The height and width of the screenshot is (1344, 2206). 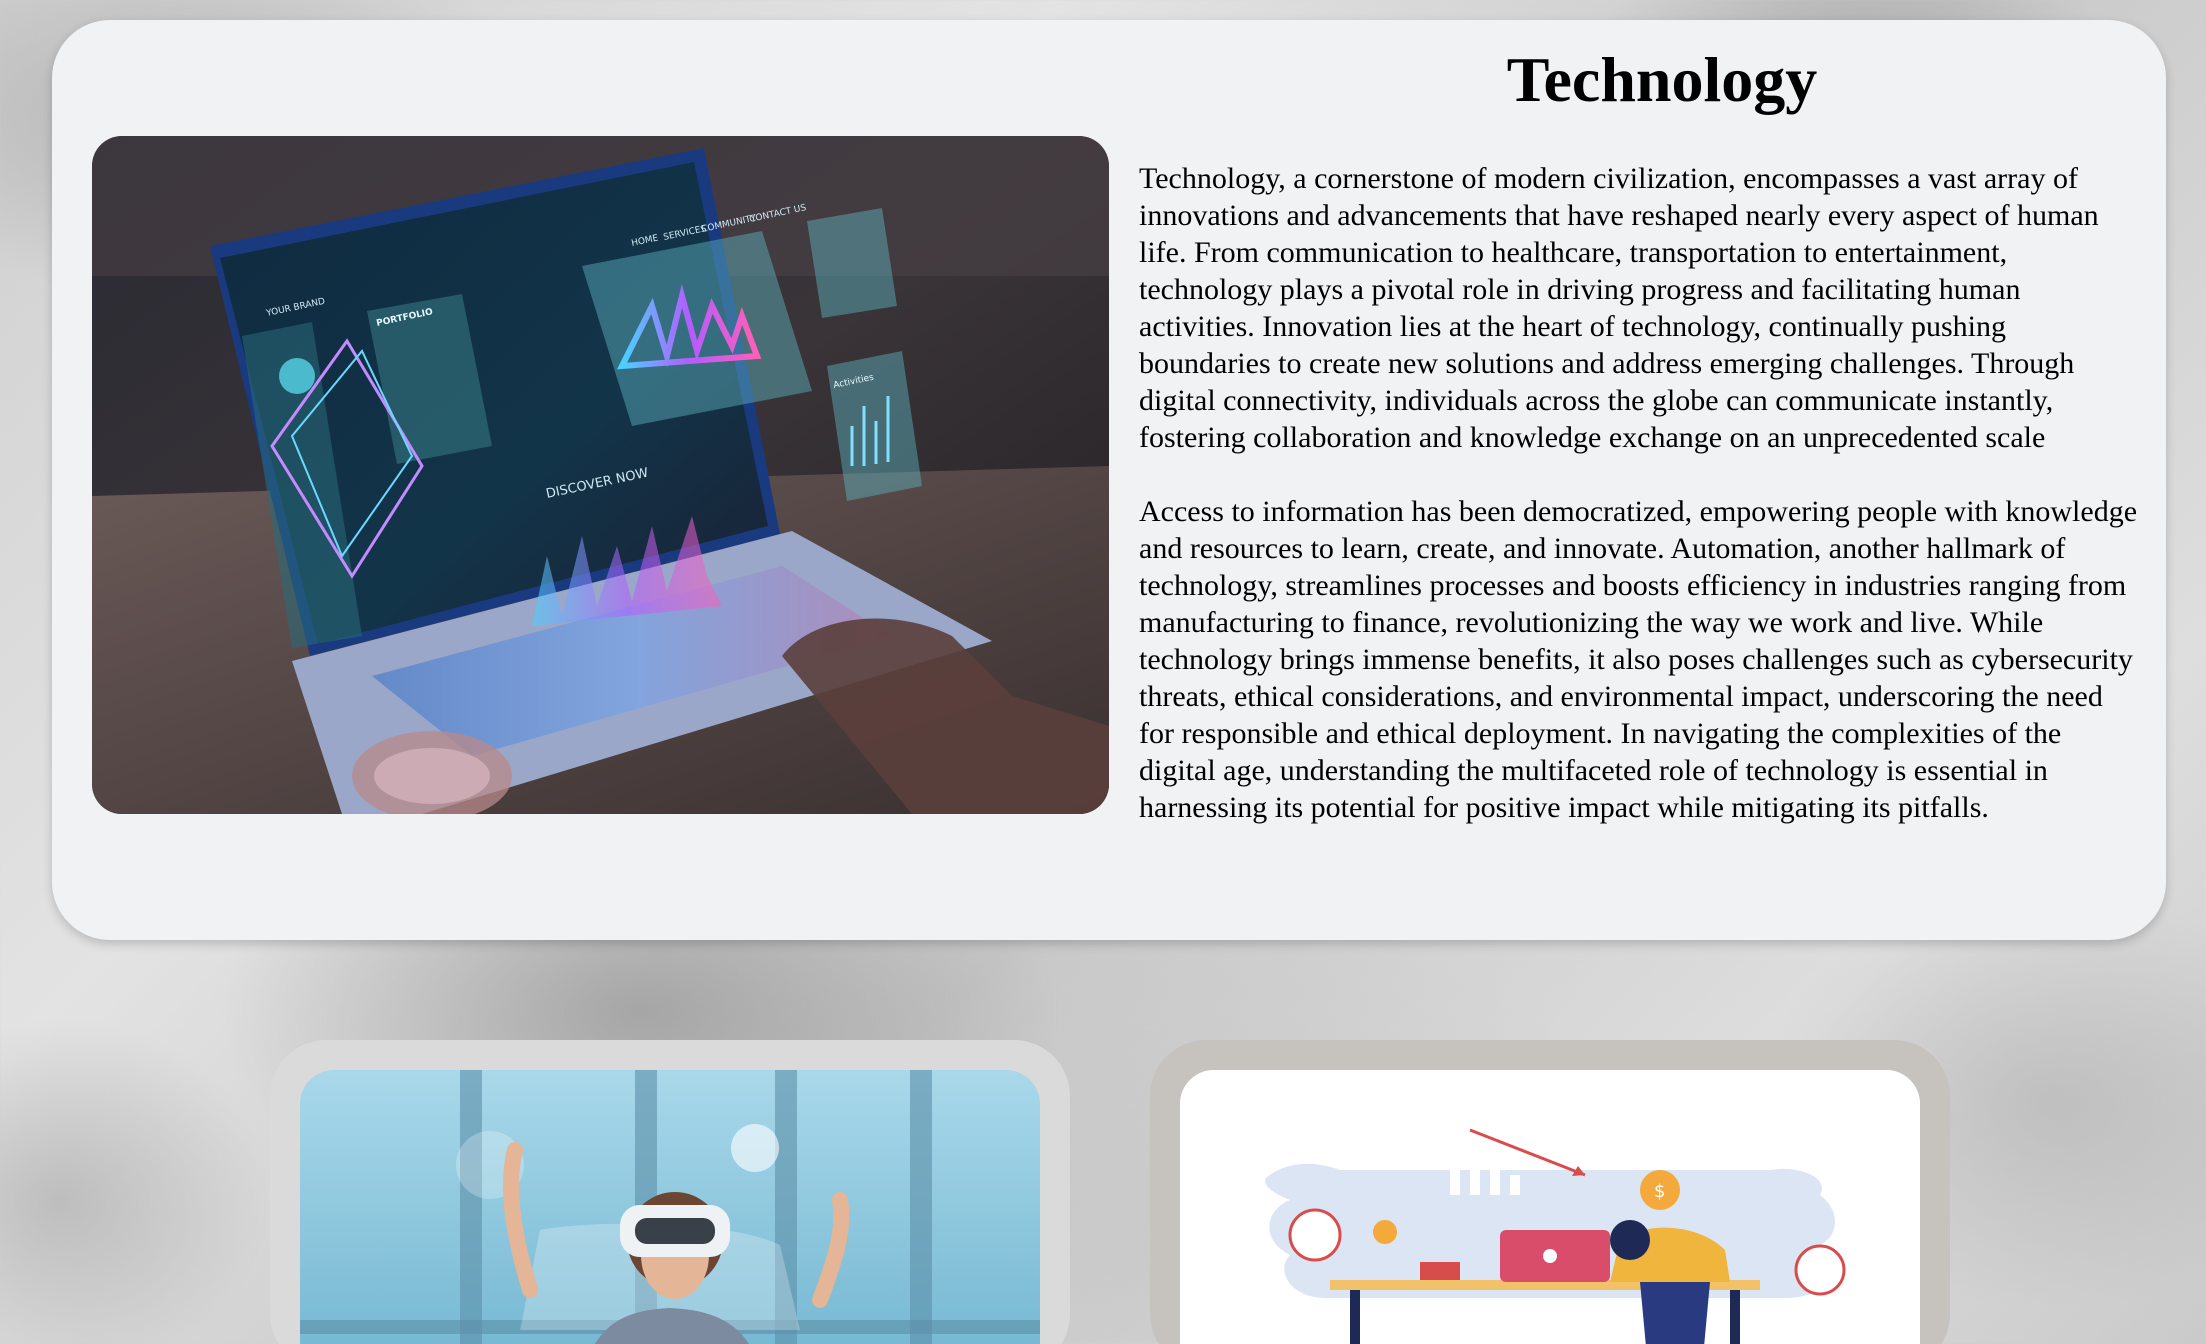 I want to click on finance-illustration-image: $, so click(x=1550, y=1207).